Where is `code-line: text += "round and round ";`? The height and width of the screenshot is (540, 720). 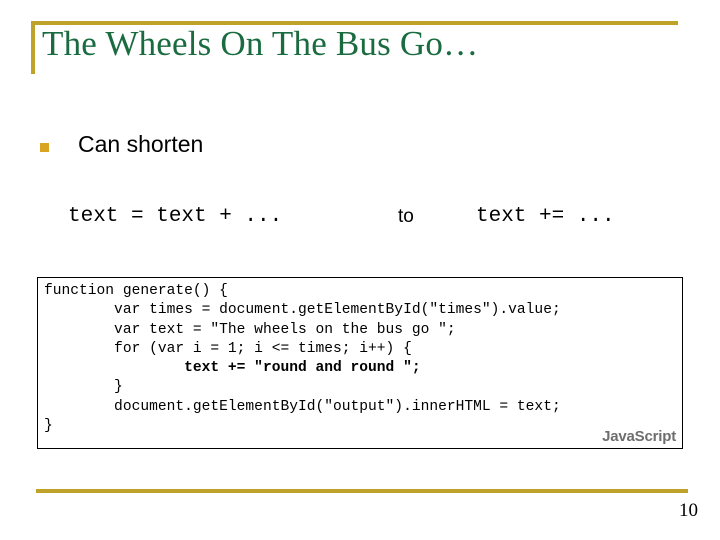 code-line: text += "round and round "; is located at coordinates (232, 368).